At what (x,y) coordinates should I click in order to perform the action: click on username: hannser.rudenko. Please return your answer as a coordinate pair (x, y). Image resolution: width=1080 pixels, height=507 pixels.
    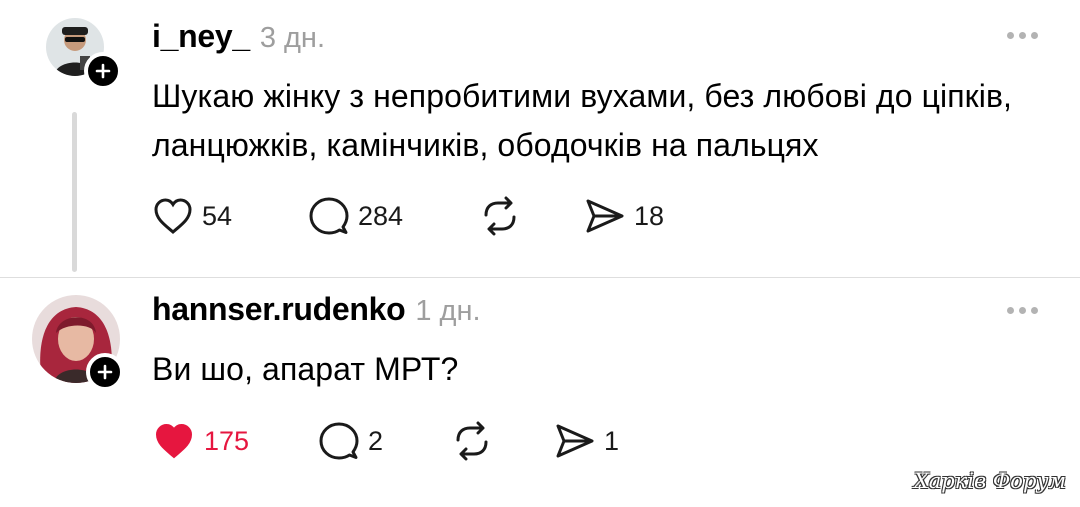
    Looking at the image, I should click on (279, 309).